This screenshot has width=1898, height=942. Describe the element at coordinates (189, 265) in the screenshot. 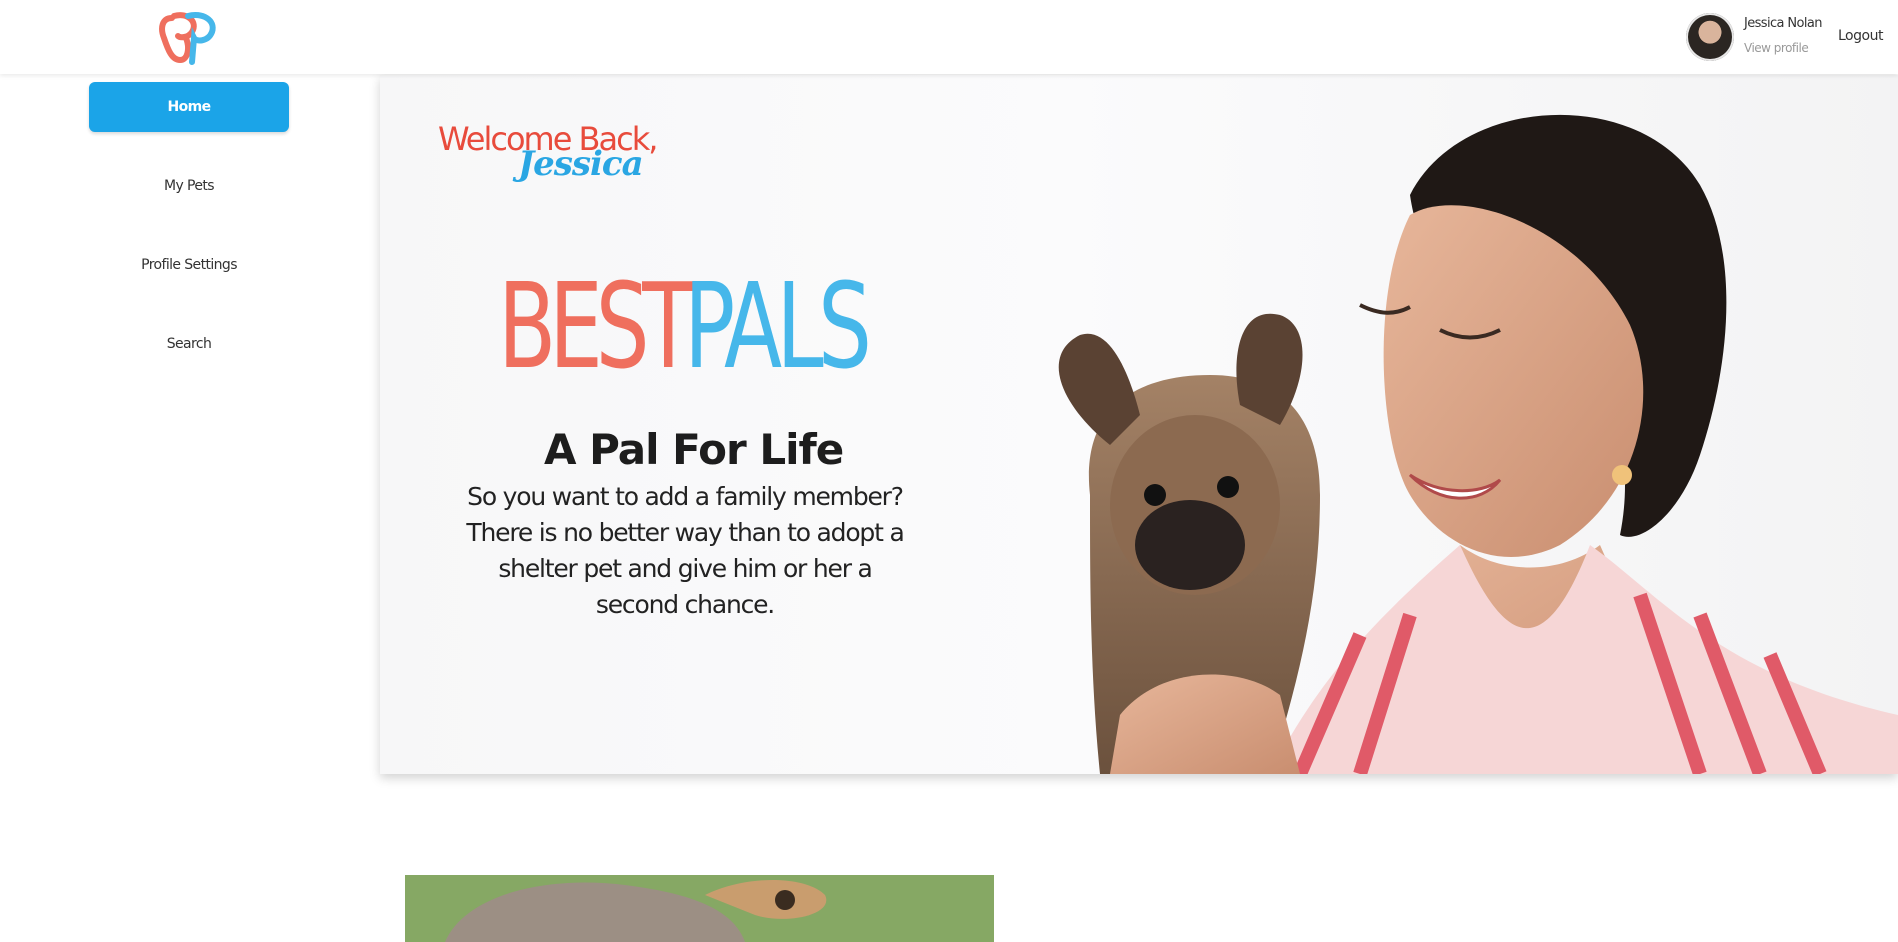

I see `sidebar-item-profile-settings: Profile Settings` at that location.